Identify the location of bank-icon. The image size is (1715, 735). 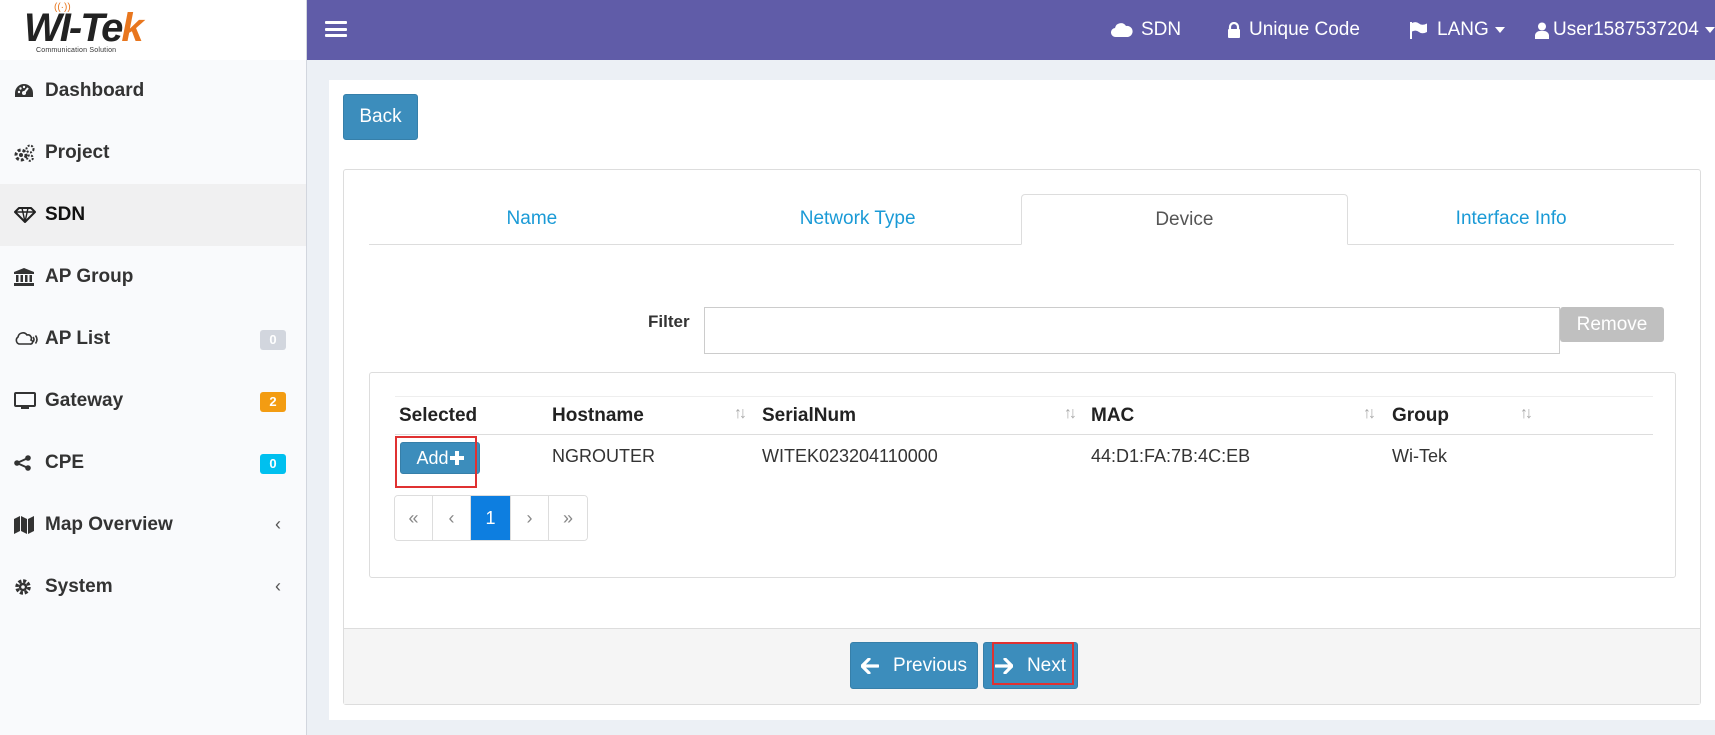
(28, 277).